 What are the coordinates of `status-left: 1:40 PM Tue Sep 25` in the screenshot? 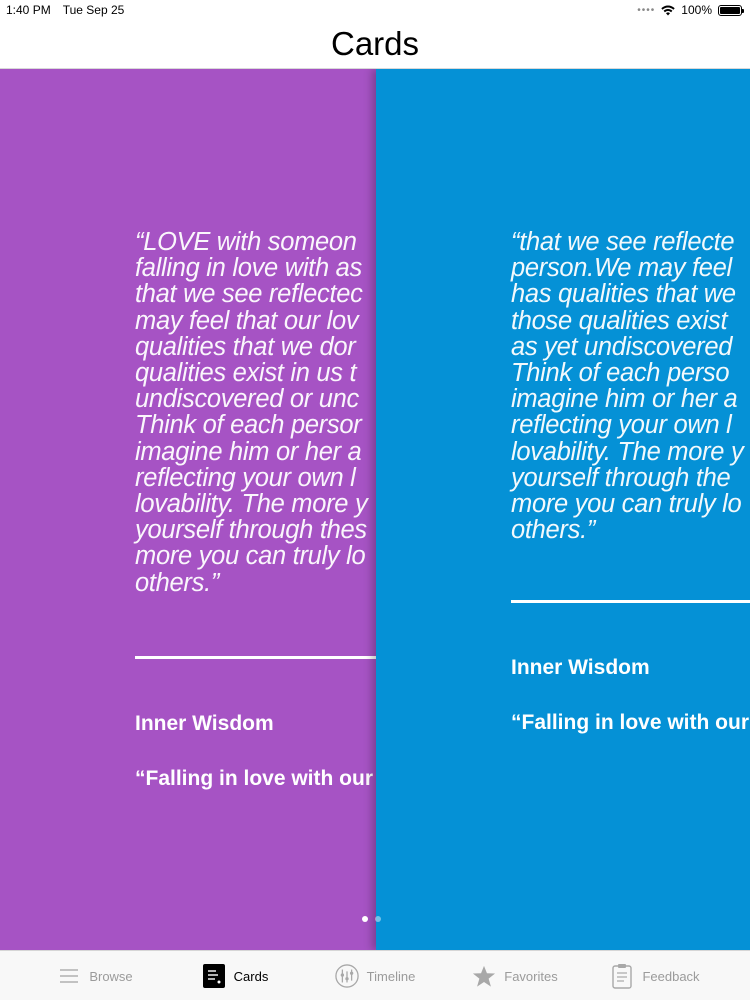 It's located at (65, 10).